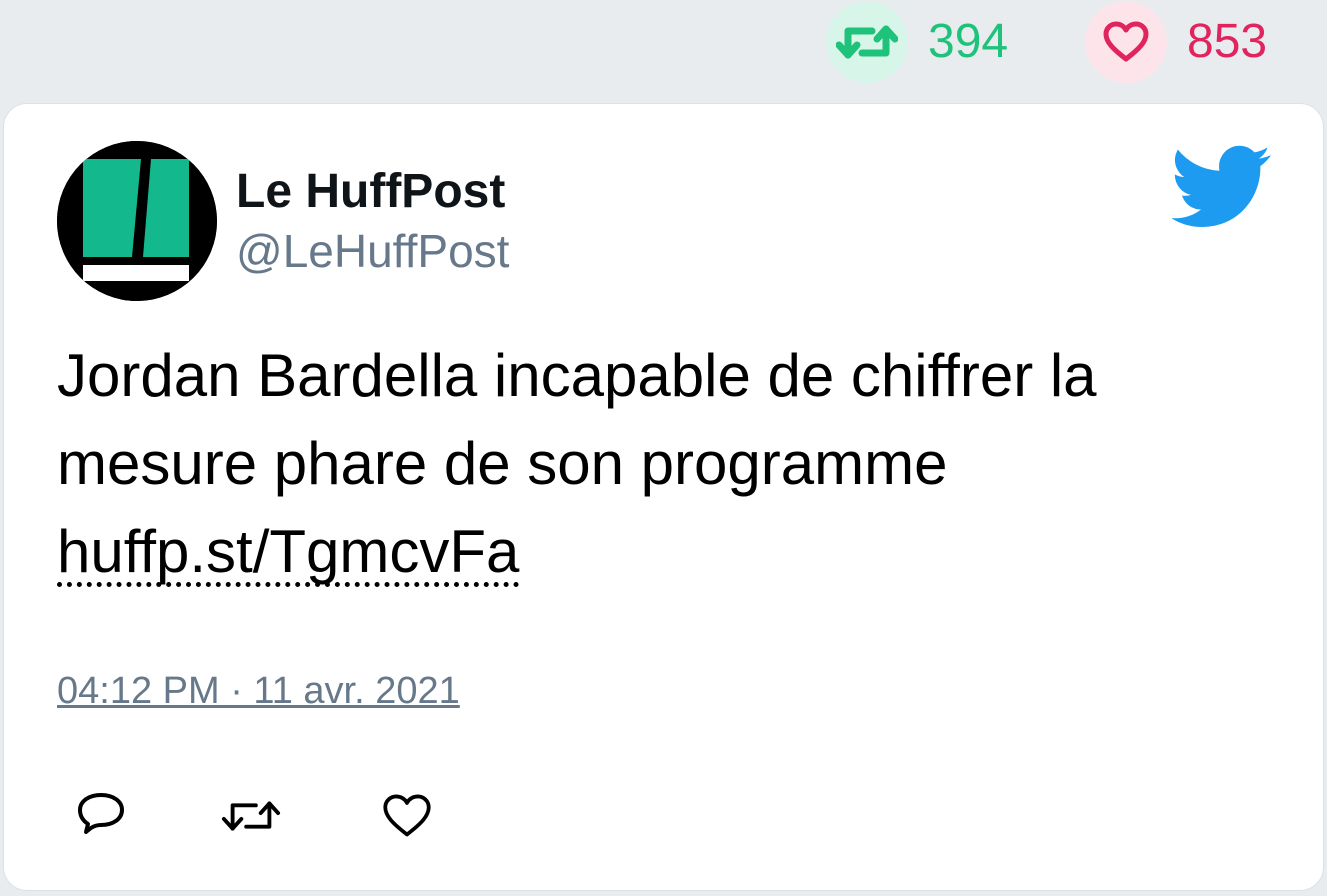 This screenshot has height=896, width=1327. What do you see at coordinates (917, 42) in the screenshot?
I see `retweet-stat: 394` at bounding box center [917, 42].